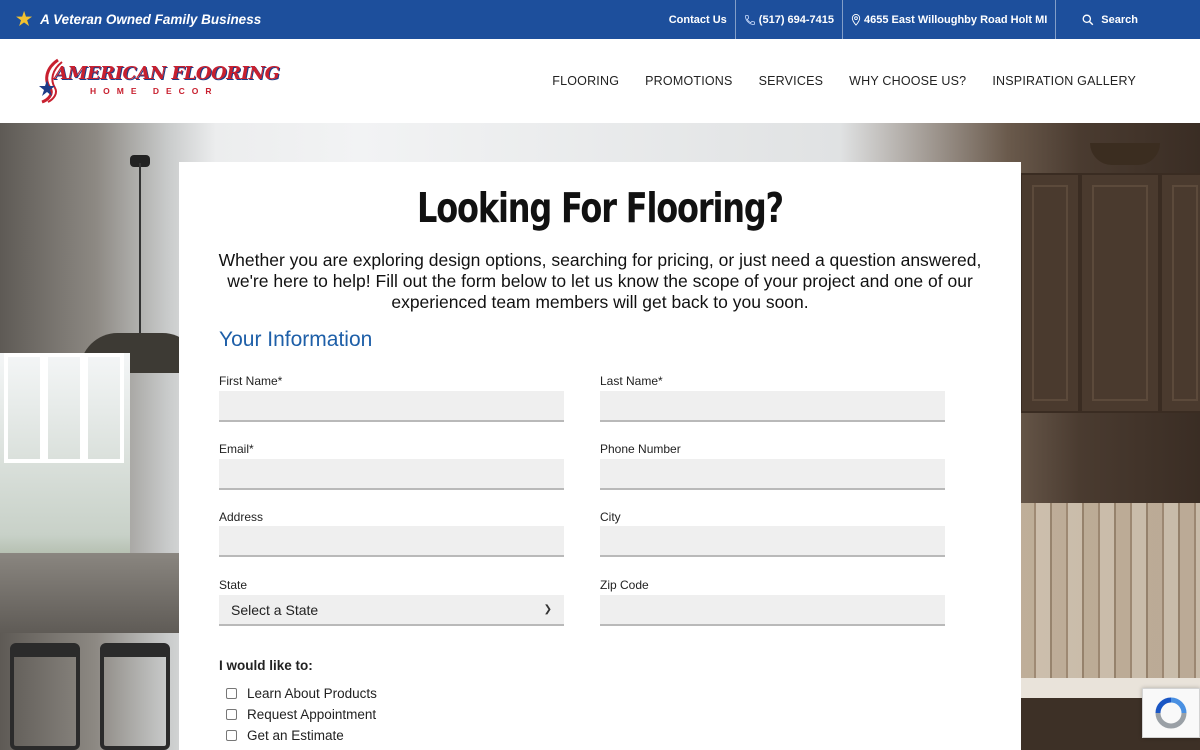 This screenshot has width=1200, height=750. What do you see at coordinates (600, 208) in the screenshot?
I see `form-title: Looking For Flooring?` at bounding box center [600, 208].